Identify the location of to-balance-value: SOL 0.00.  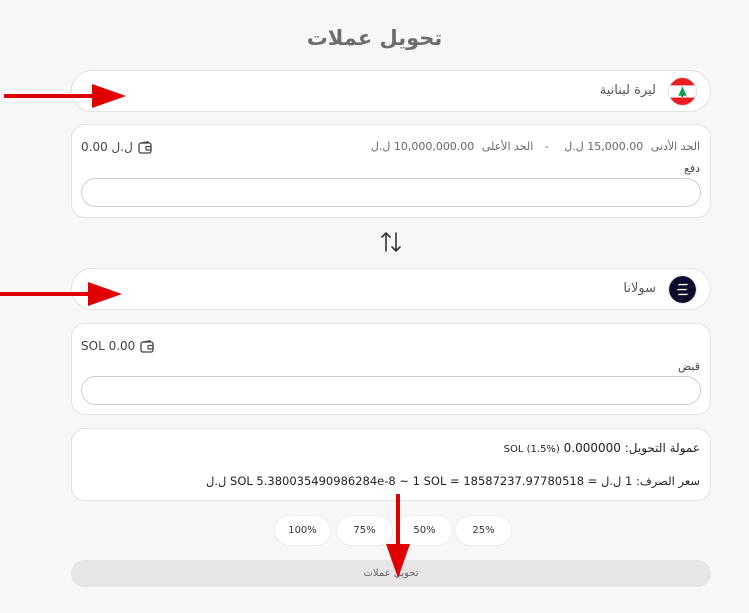
(108, 346).